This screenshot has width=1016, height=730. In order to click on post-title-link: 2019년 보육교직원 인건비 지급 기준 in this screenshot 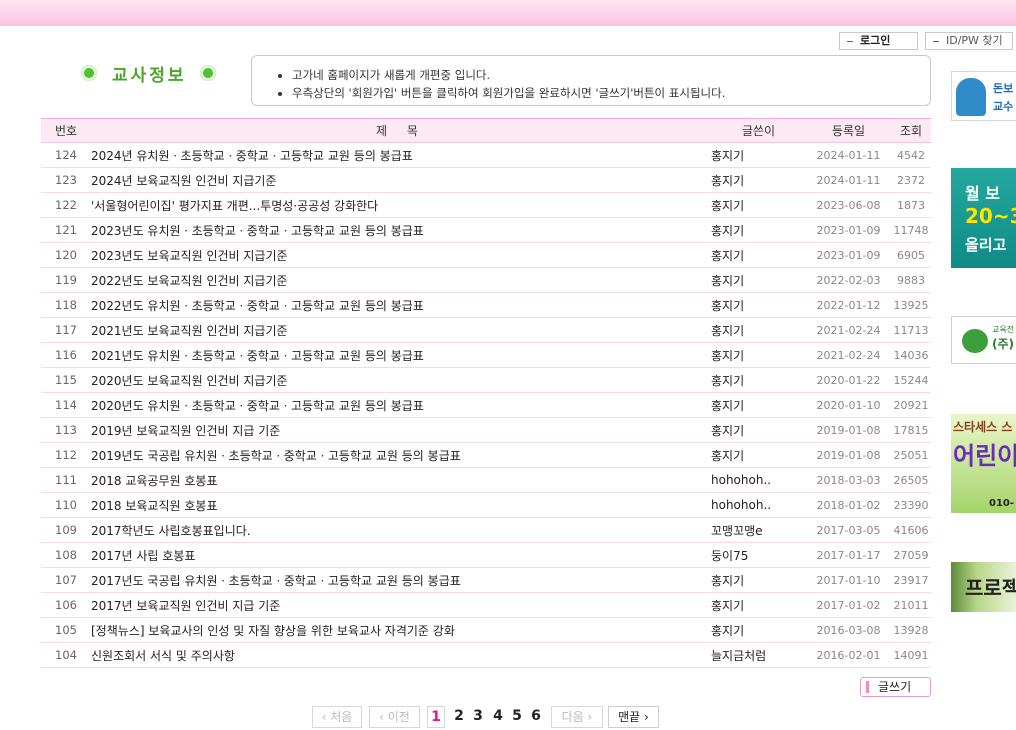, I will do `click(401, 430)`.